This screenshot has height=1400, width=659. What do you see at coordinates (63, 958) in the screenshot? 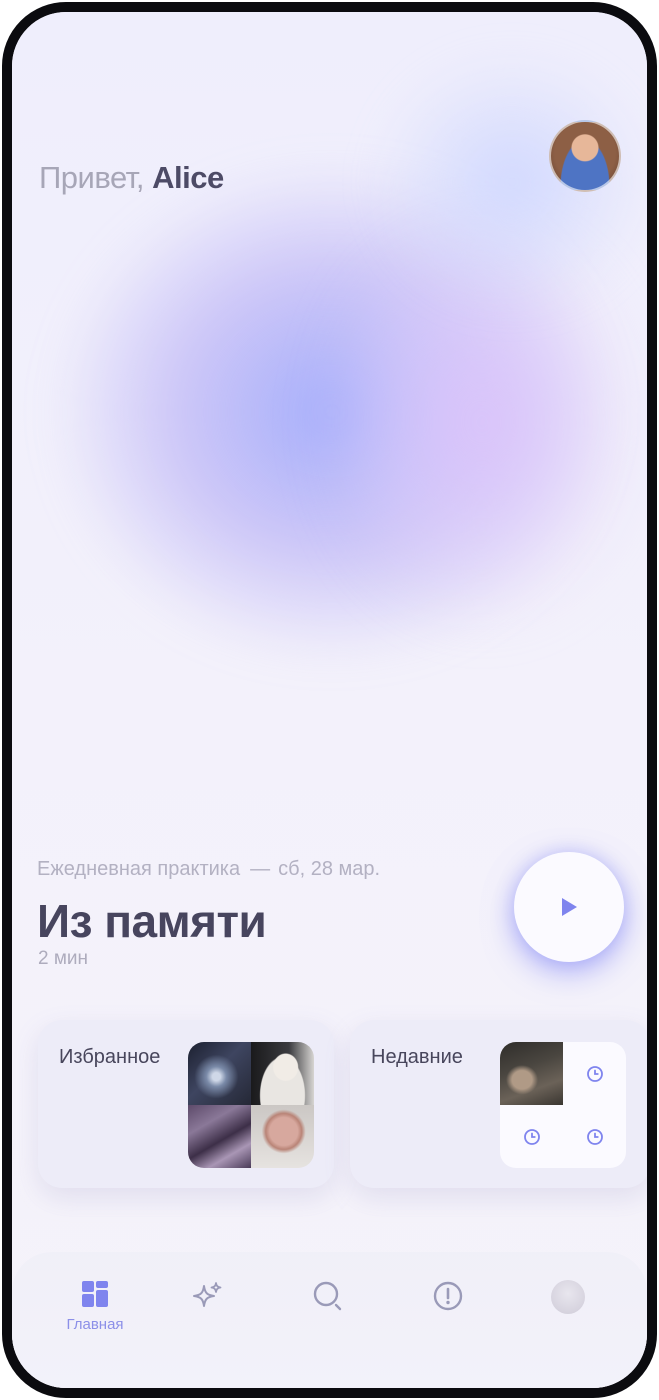
I see `practice-duration: 2 мин` at bounding box center [63, 958].